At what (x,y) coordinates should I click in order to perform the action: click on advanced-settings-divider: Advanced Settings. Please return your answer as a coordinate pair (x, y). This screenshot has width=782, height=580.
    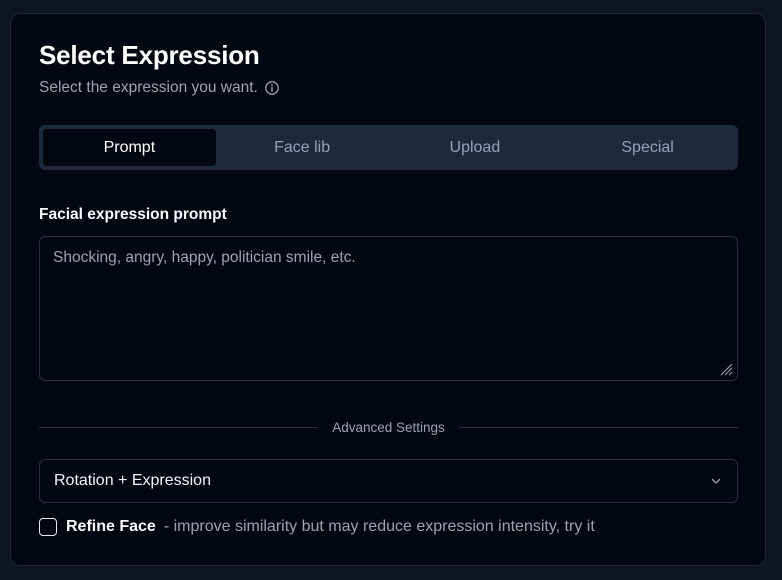
    Looking at the image, I should click on (389, 427).